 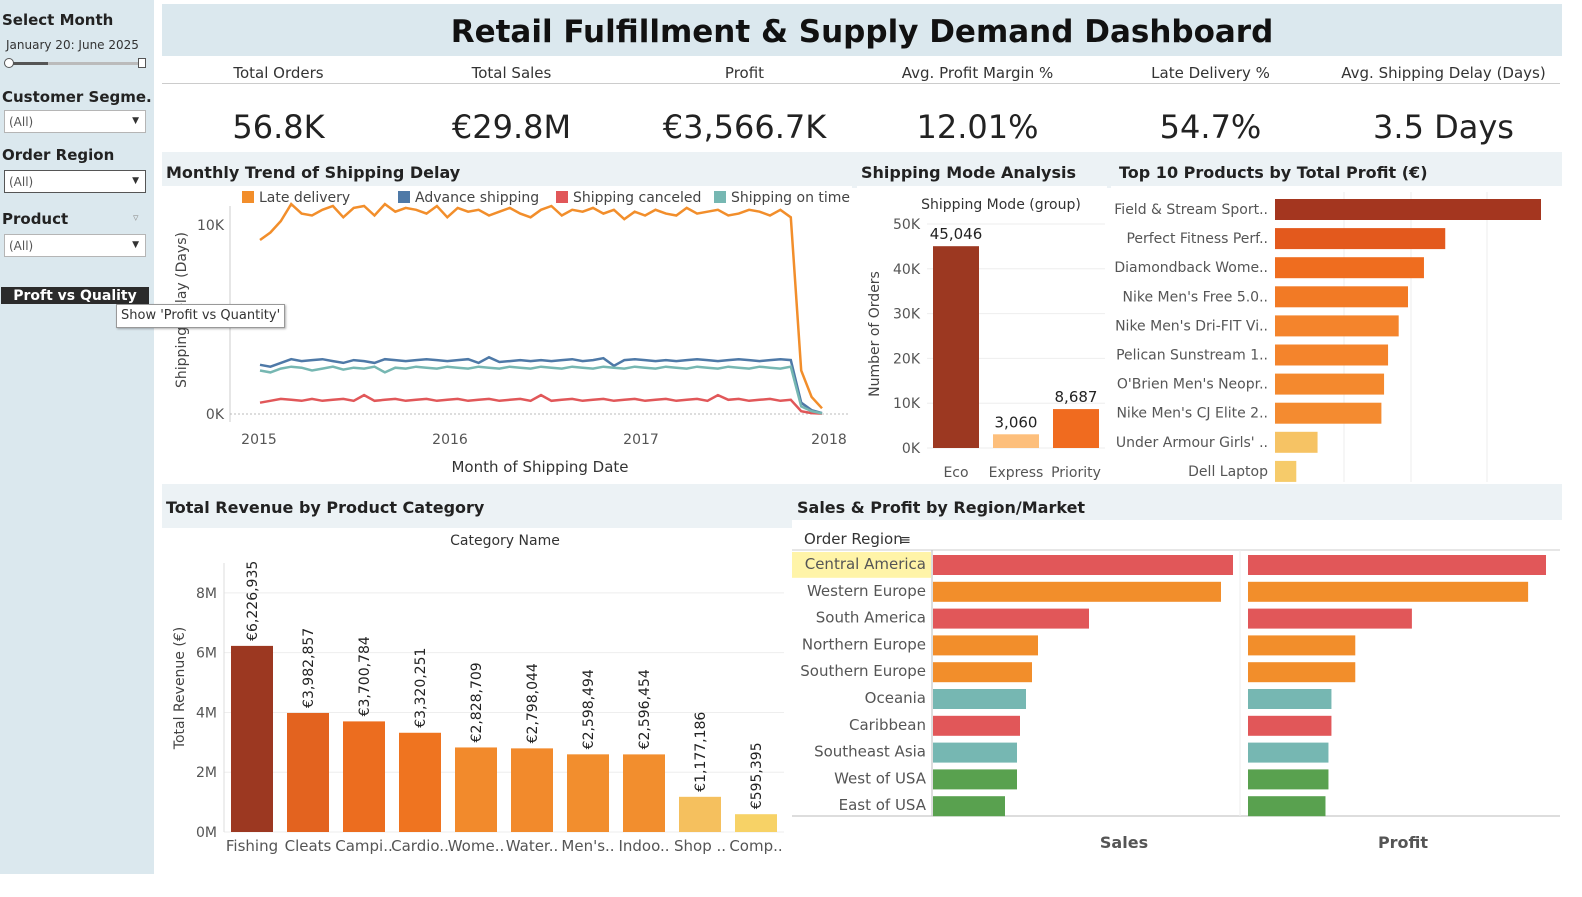 What do you see at coordinates (206, 594) in the screenshot?
I see `y-tick-label: 8M` at bounding box center [206, 594].